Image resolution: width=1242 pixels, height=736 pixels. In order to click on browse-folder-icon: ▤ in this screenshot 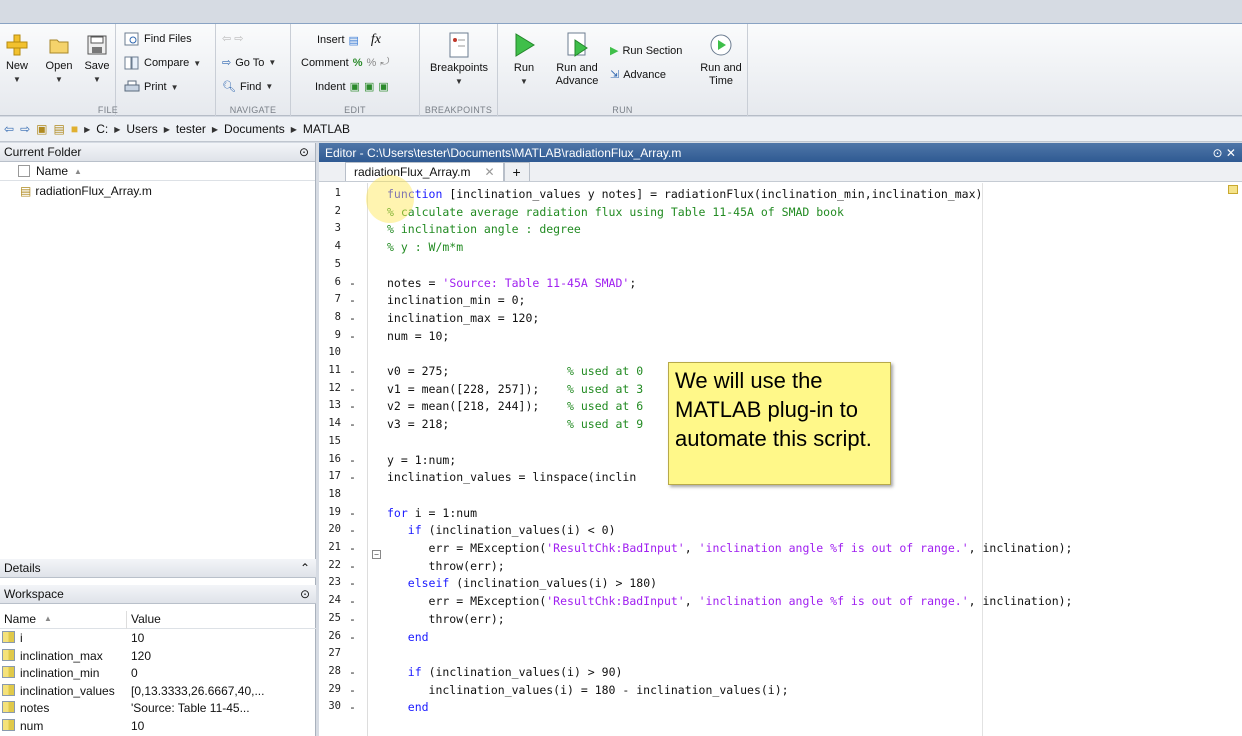, I will do `click(58, 129)`.